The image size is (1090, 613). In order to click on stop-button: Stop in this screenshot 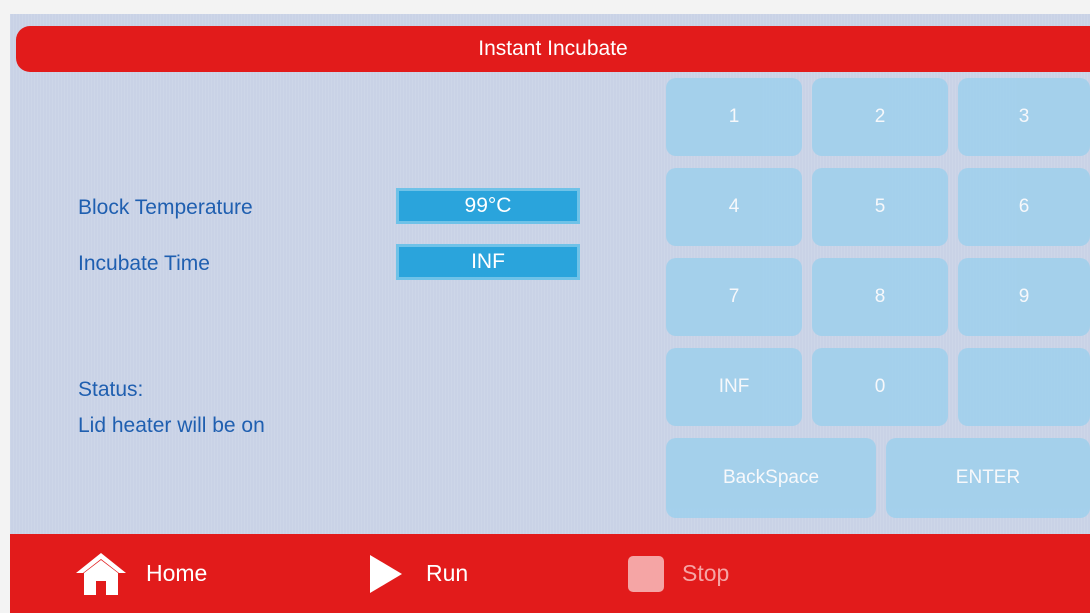, I will do `click(678, 573)`.